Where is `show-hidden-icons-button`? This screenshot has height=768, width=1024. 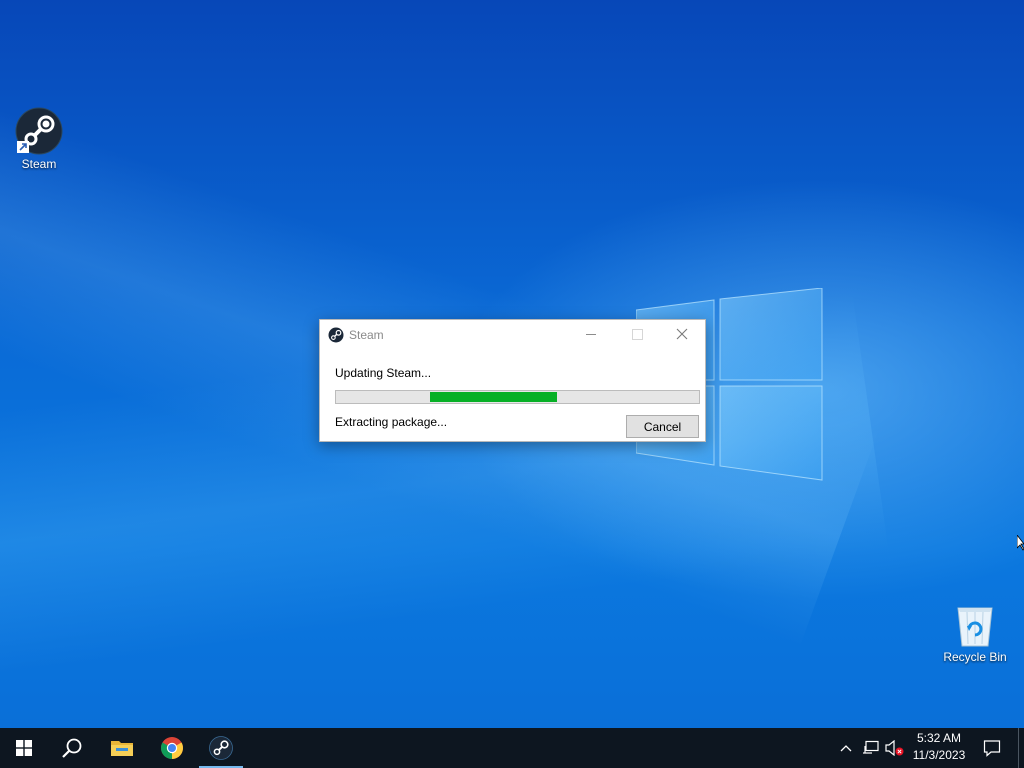
show-hidden-icons-button is located at coordinates (846, 748).